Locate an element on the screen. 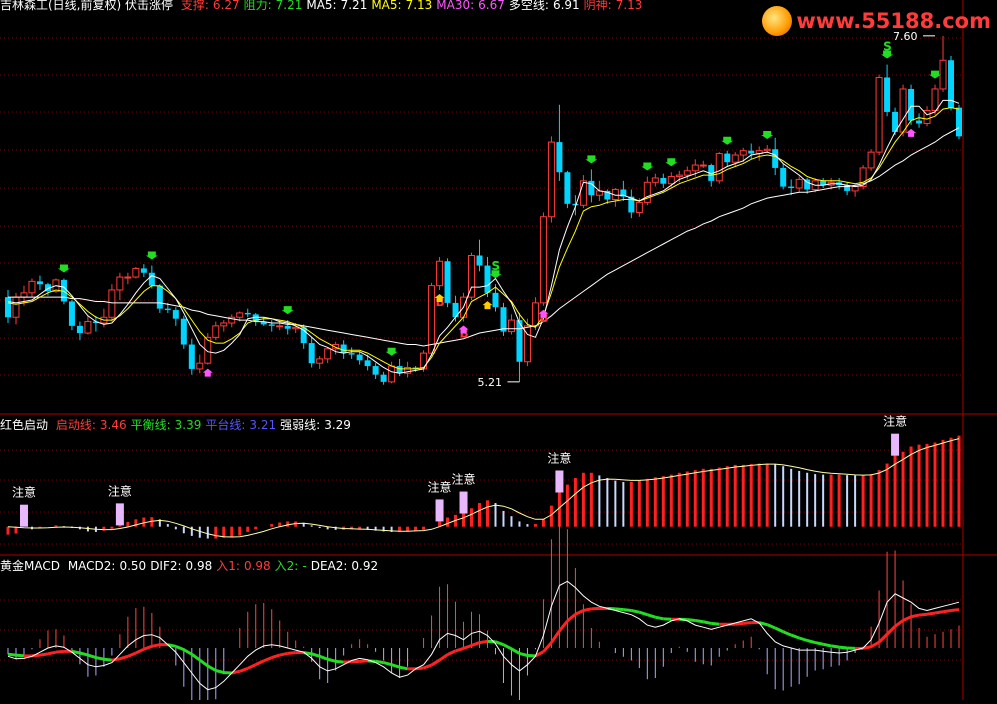 The width and height of the screenshot is (997, 704). dif-line is located at coordinates (483, 635).